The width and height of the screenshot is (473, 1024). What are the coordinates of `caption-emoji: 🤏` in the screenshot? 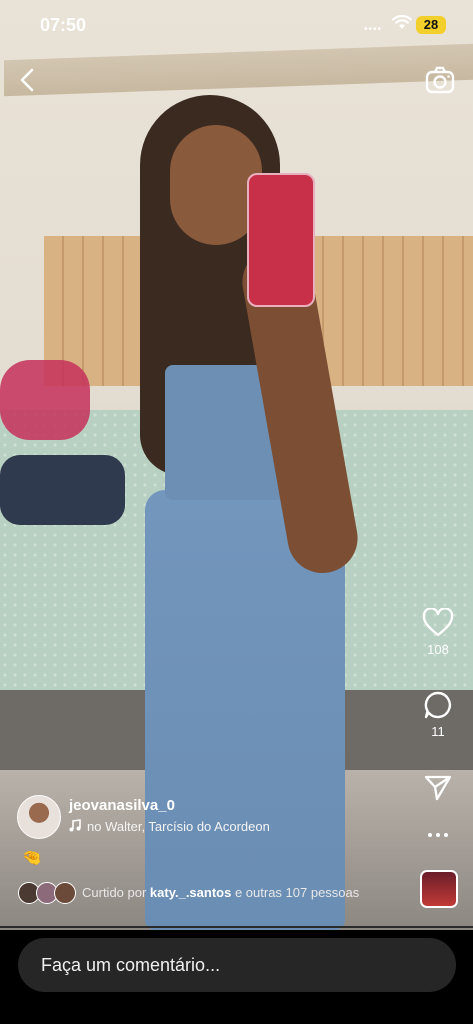 It's located at (32, 858).